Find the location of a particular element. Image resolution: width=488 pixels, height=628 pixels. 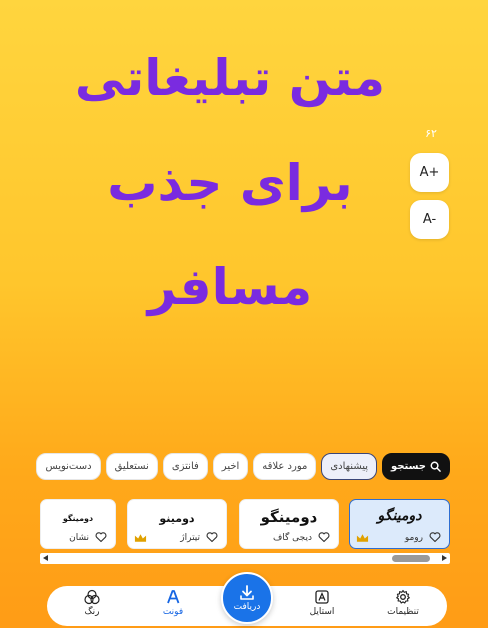

download-button: دریافت is located at coordinates (247, 598).